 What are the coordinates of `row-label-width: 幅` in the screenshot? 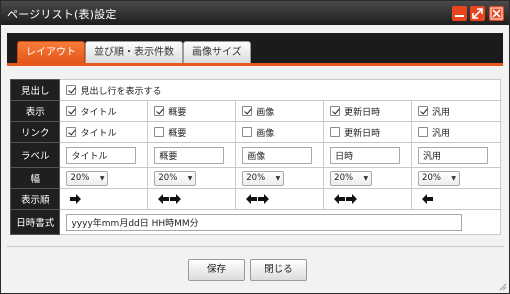 It's located at (35, 178).